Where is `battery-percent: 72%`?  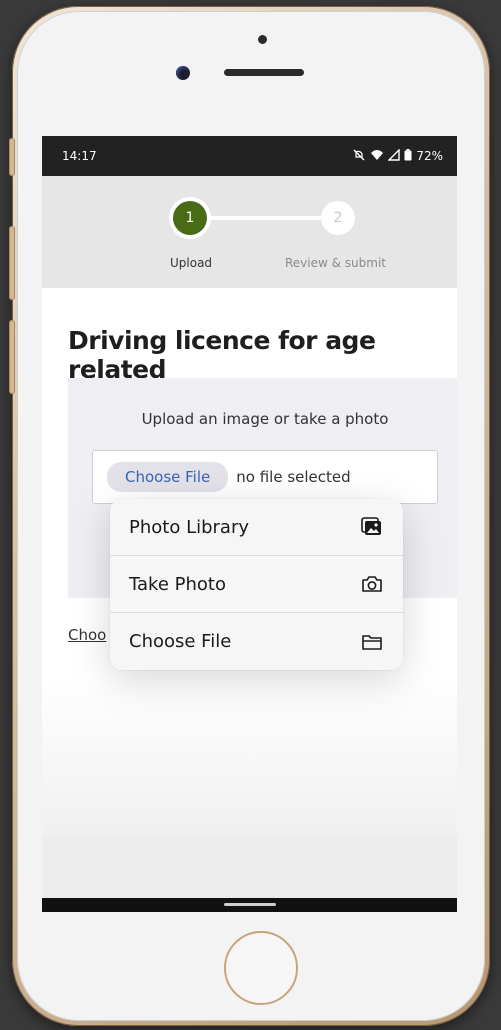
battery-percent: 72% is located at coordinates (429, 156).